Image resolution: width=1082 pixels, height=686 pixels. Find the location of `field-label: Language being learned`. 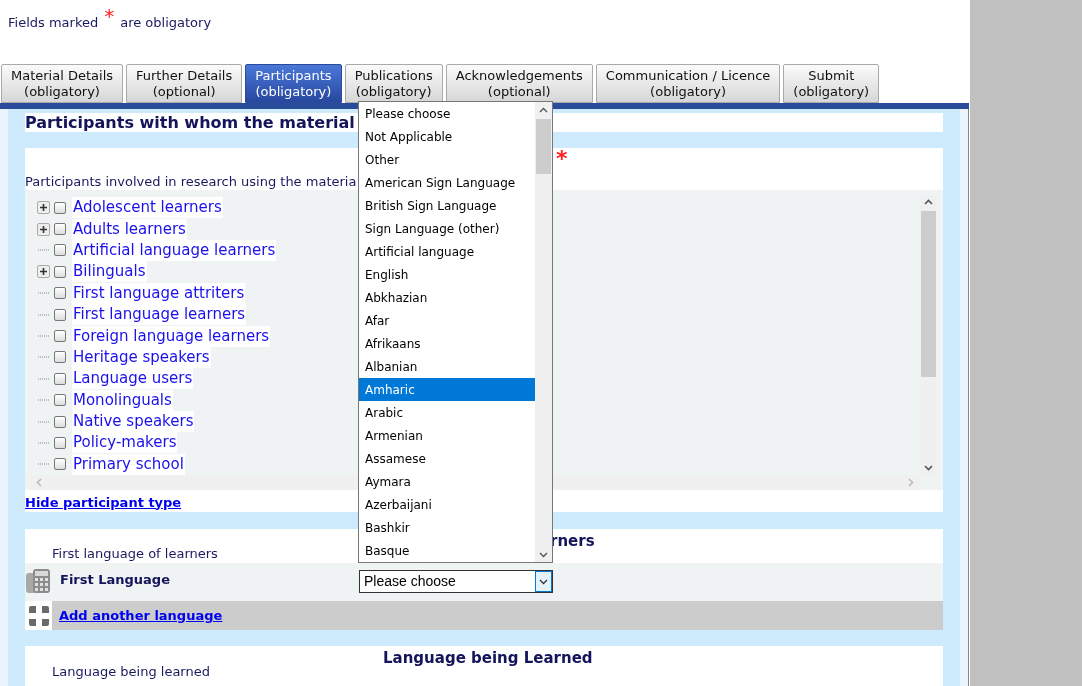

field-label: Language being learned is located at coordinates (131, 672).